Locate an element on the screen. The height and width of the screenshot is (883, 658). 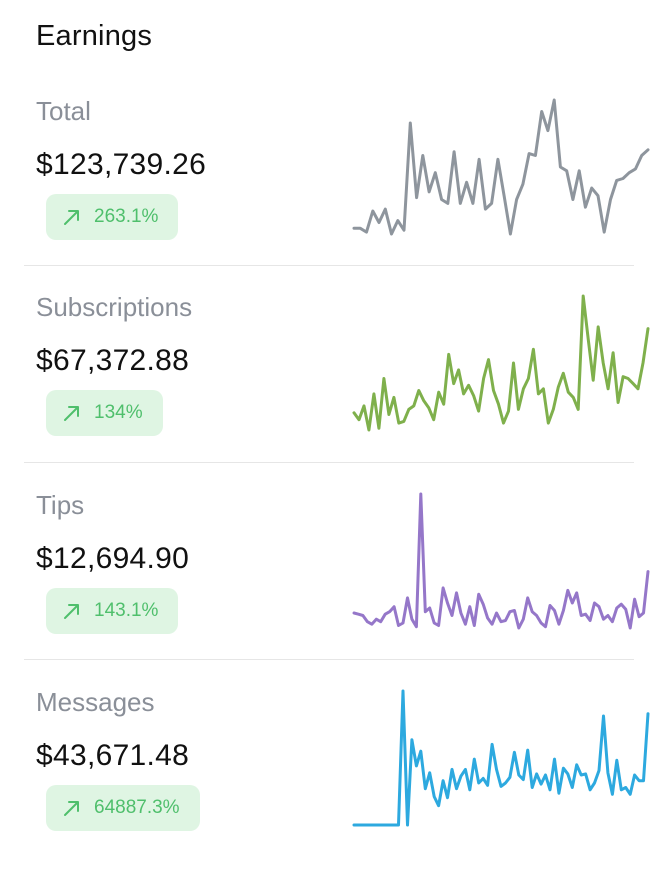
change-percent: 263.1% is located at coordinates (126, 216).